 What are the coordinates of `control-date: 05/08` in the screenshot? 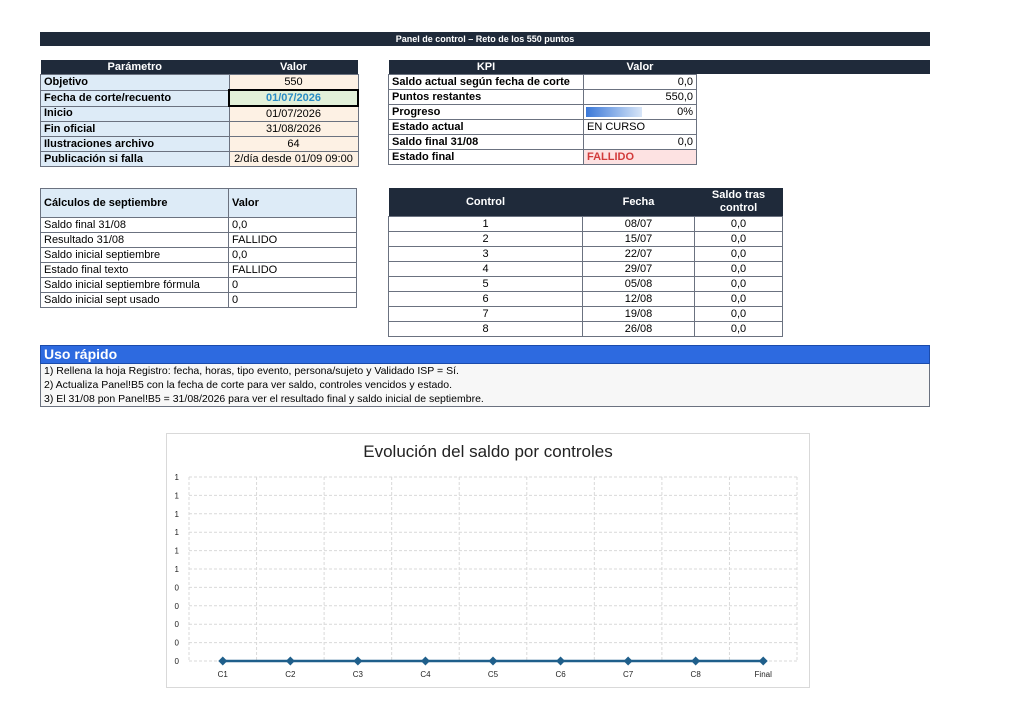 It's located at (638, 284).